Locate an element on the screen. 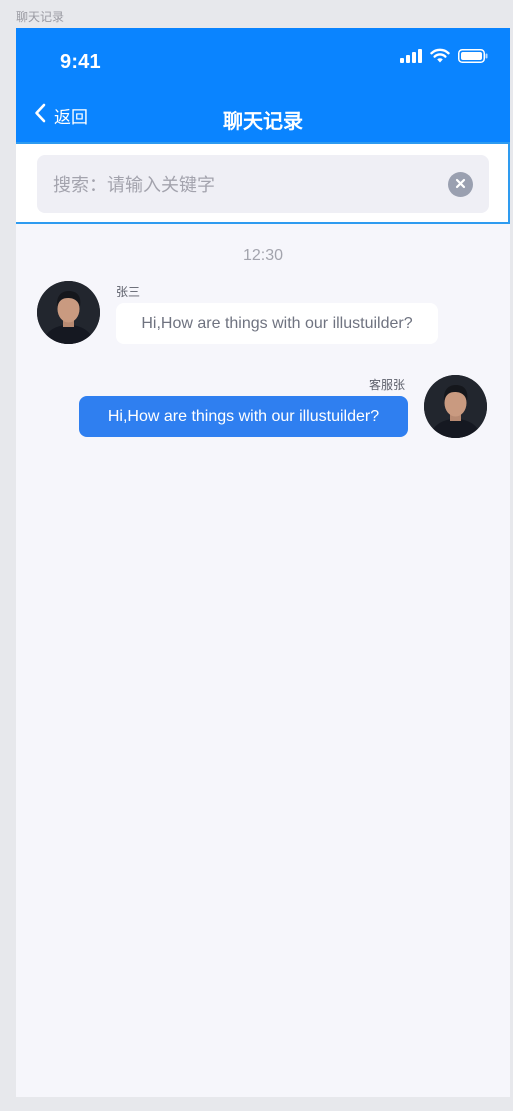 Image resolution: width=513 pixels, height=1111 pixels. avatar-outgoing-image is located at coordinates (455, 406).